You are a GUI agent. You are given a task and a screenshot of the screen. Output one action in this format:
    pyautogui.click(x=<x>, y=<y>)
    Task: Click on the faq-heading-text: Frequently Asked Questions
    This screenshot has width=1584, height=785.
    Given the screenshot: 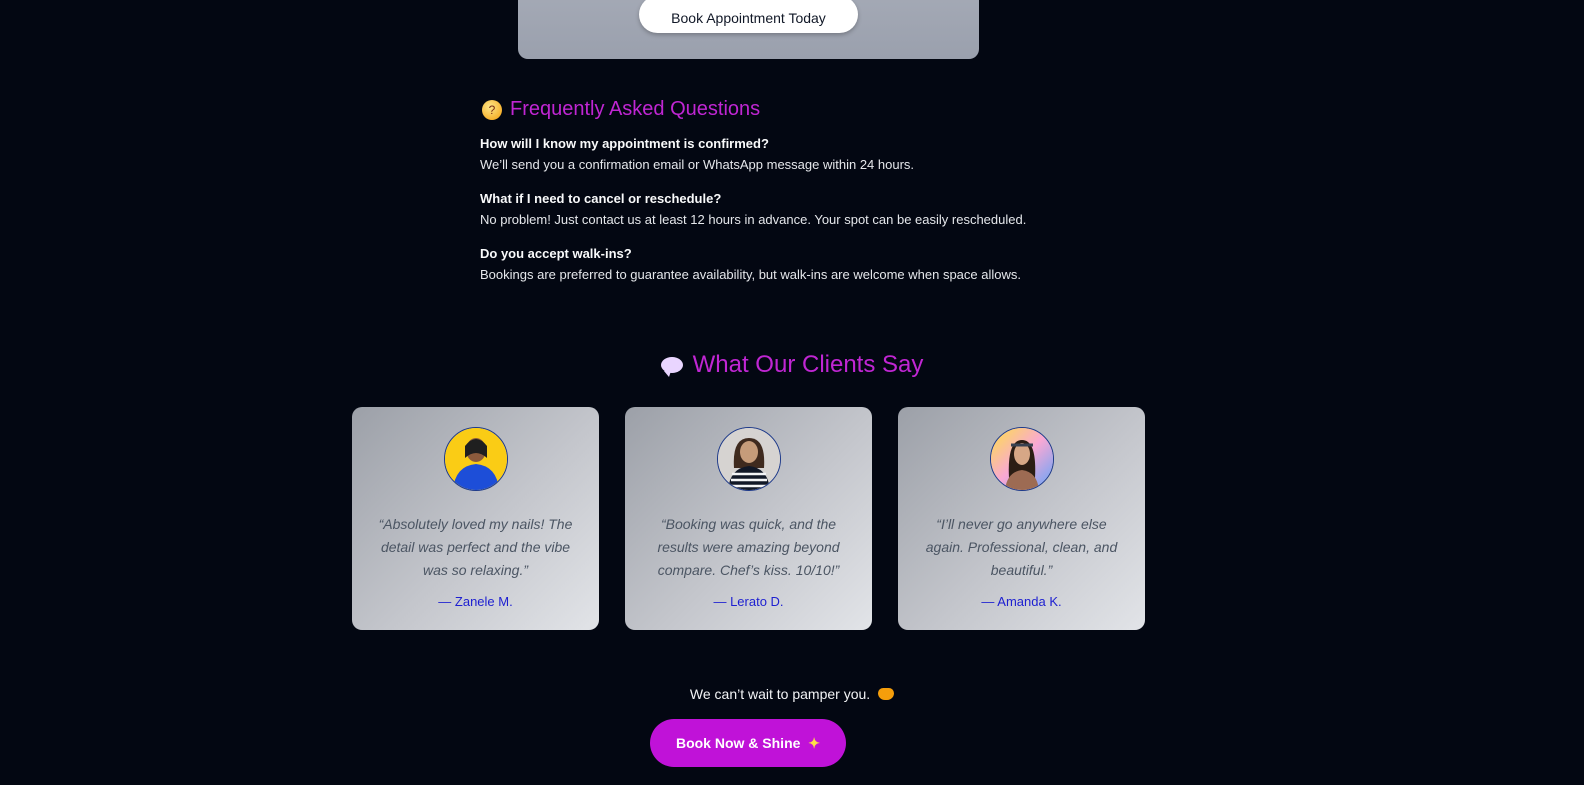 What is the action you would take?
    pyautogui.click(x=635, y=109)
    